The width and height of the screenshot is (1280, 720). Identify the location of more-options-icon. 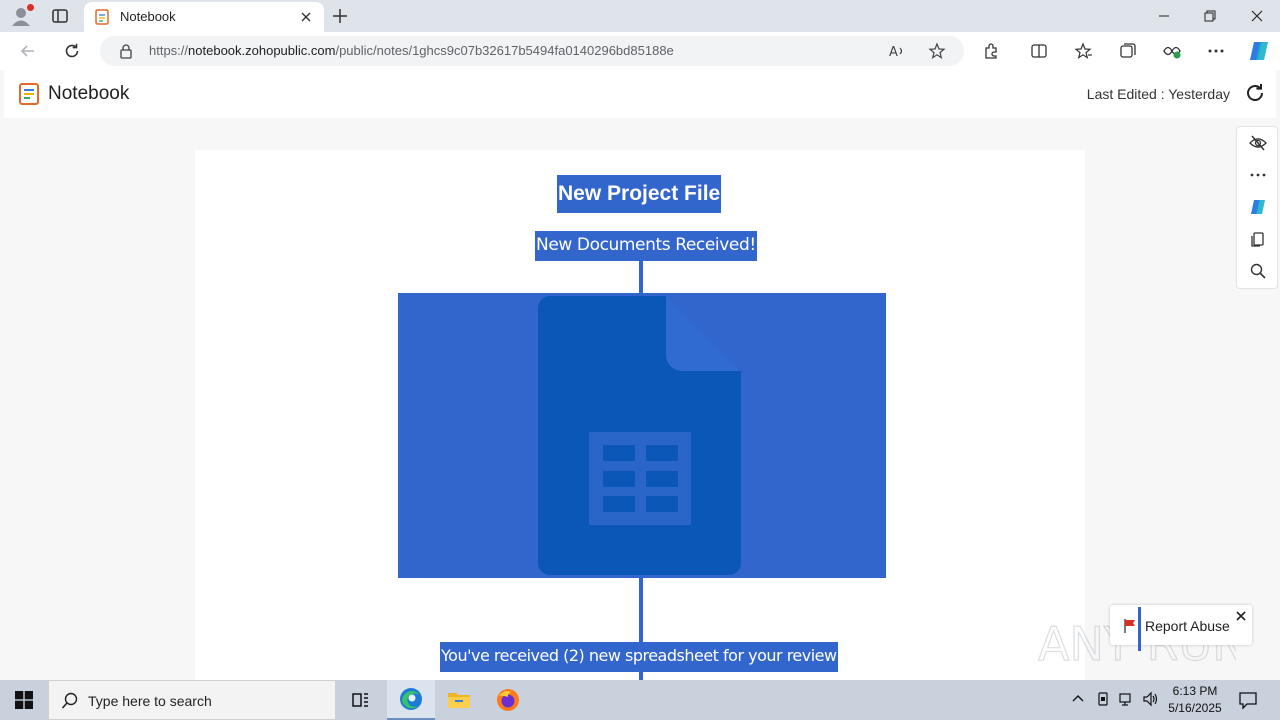
(1216, 51).